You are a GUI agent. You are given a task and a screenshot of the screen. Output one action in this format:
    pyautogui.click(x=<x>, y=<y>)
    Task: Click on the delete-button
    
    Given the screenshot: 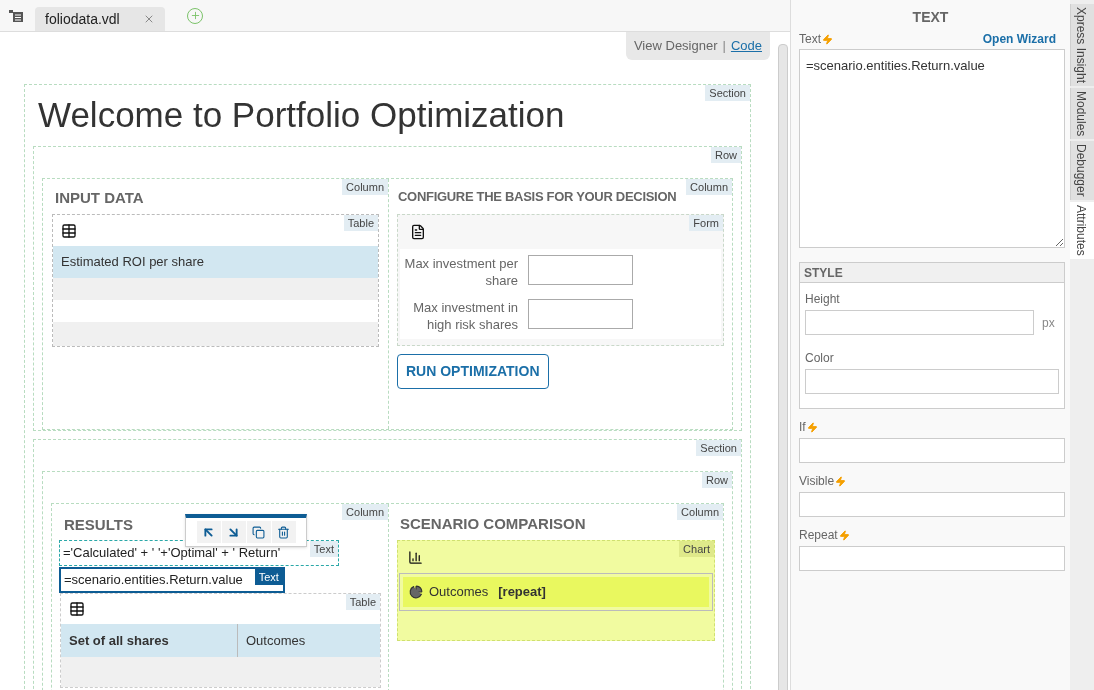 What is the action you would take?
    pyautogui.click(x=283, y=532)
    